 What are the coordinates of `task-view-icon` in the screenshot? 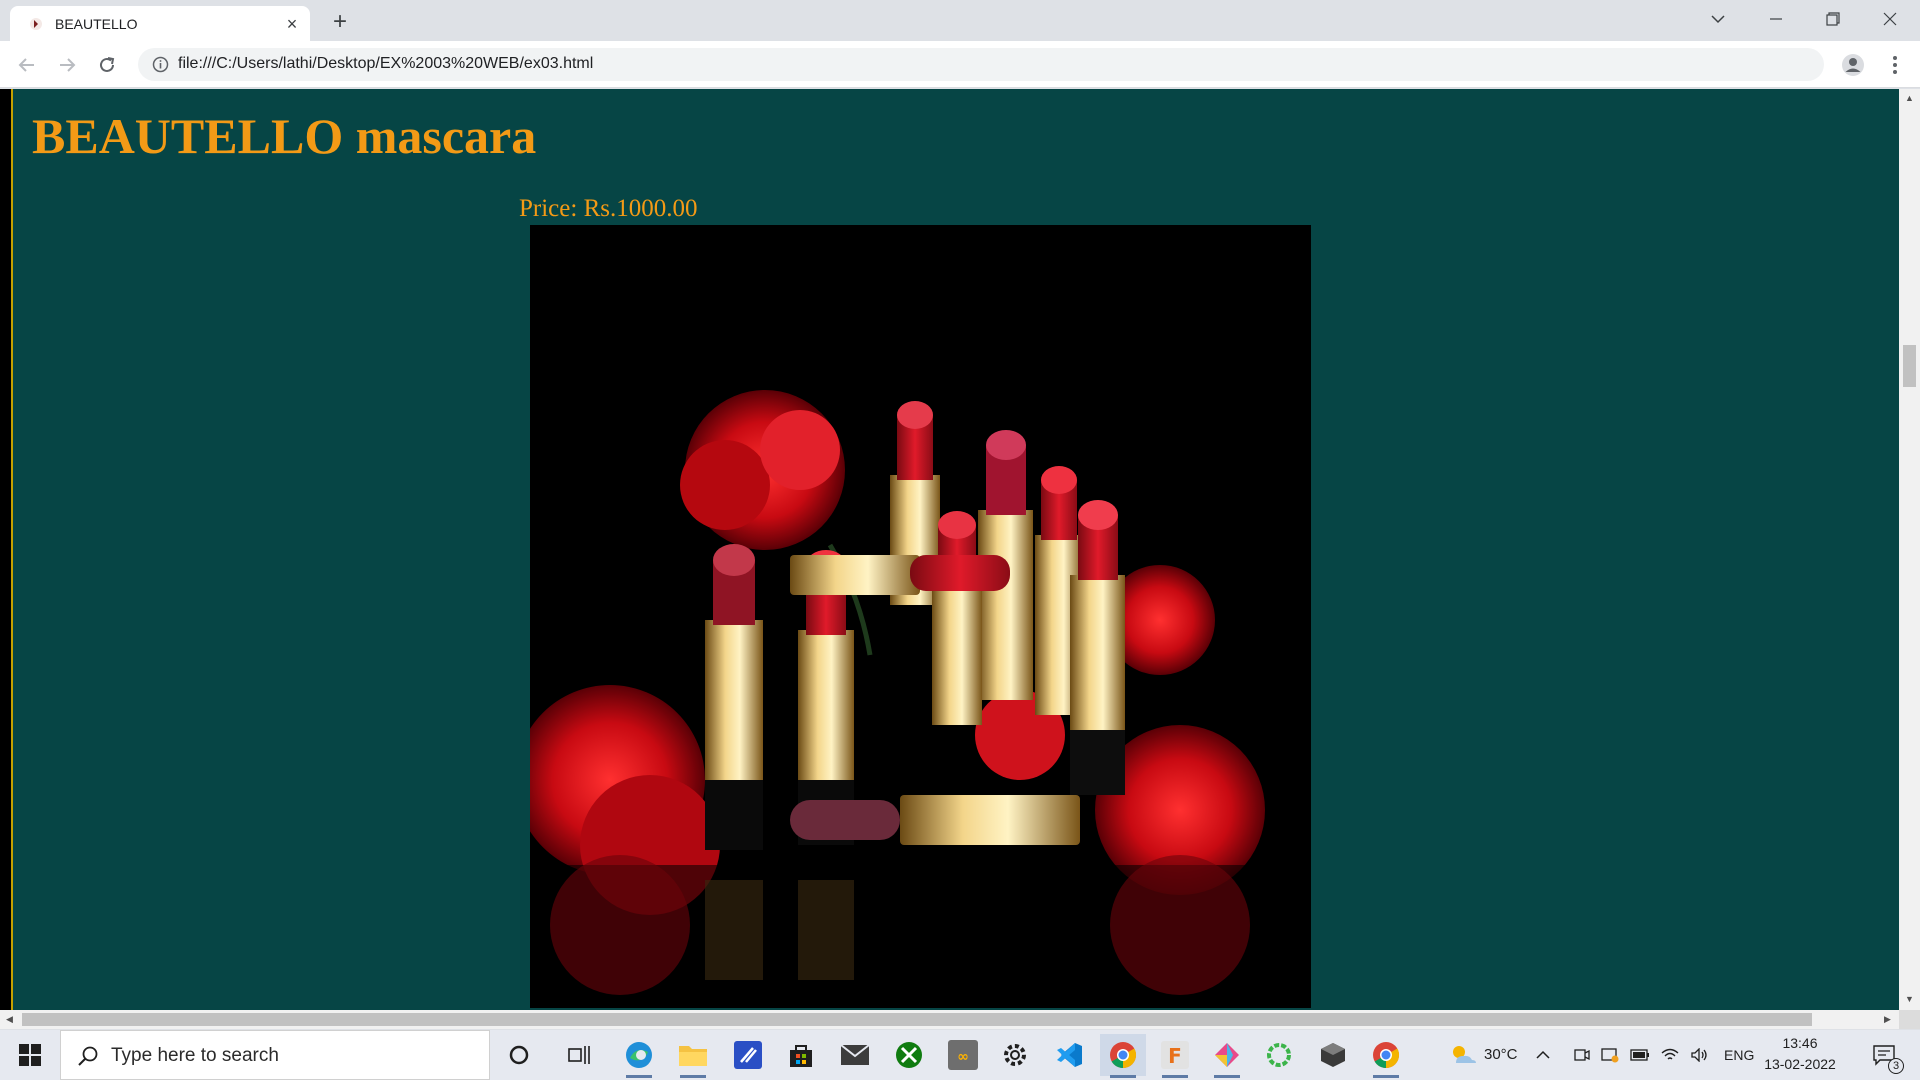 It's located at (579, 1055).